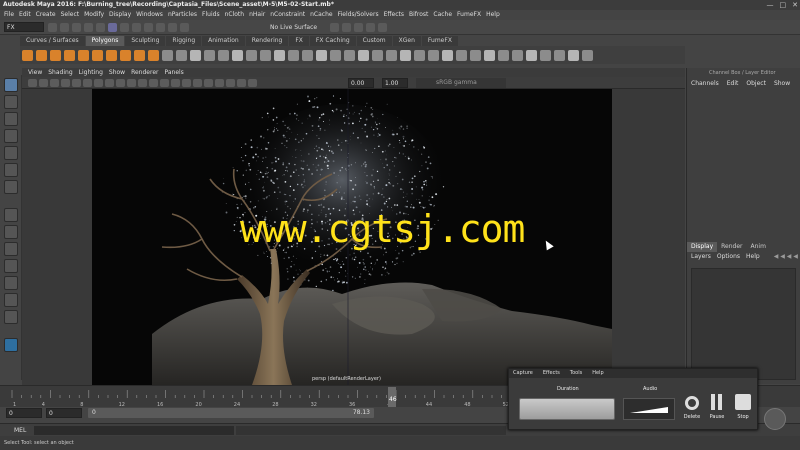 Image resolution: width=800 pixels, height=450 pixels. What do you see at coordinates (208, 83) in the screenshot?
I see `panel-resolution-gate-icon` at bounding box center [208, 83].